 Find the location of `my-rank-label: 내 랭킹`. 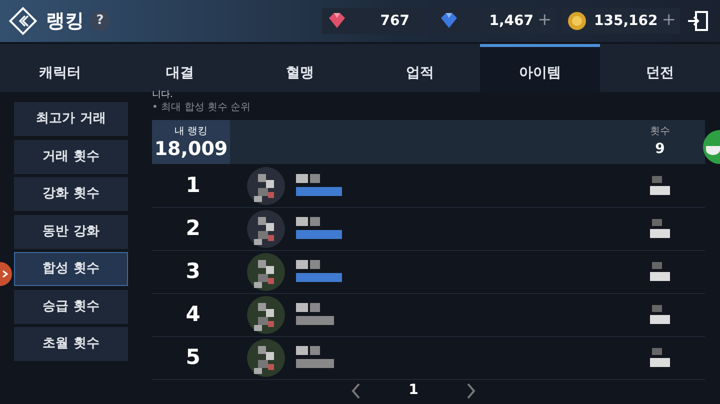

my-rank-label: 내 랭킹 is located at coordinates (191, 132).